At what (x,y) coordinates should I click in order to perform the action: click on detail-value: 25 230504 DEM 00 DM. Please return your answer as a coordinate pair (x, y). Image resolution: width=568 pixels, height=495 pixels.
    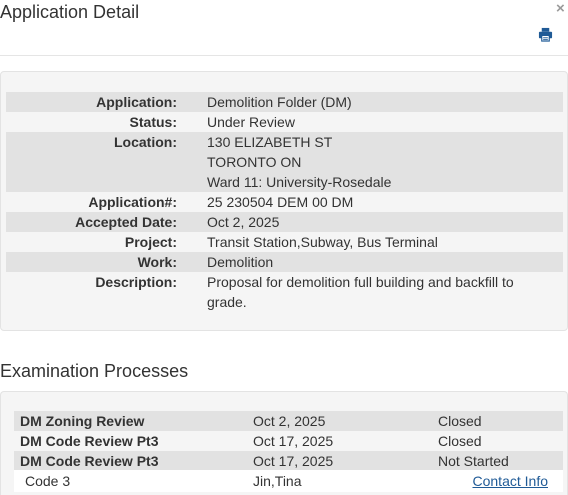
    Looking at the image, I should click on (280, 202).